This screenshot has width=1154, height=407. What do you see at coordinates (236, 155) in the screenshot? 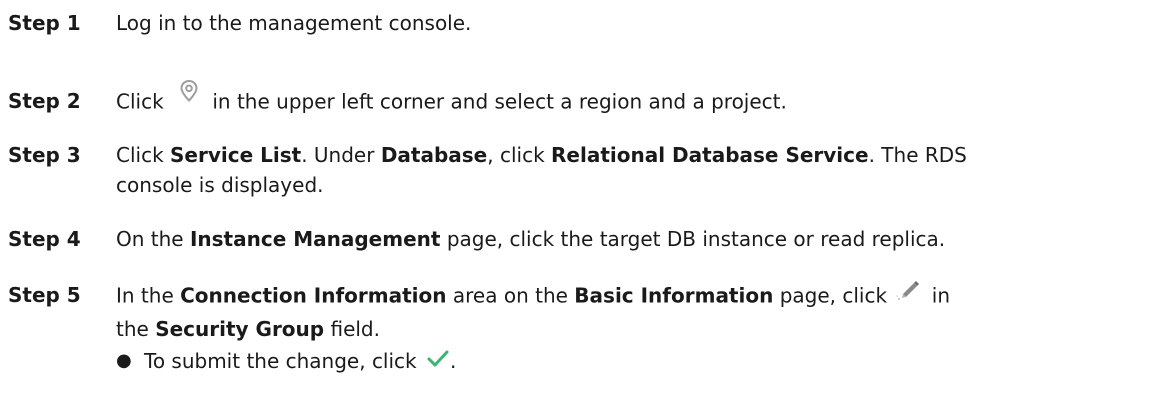
I see `ui-term-service-list: Service List` at bounding box center [236, 155].